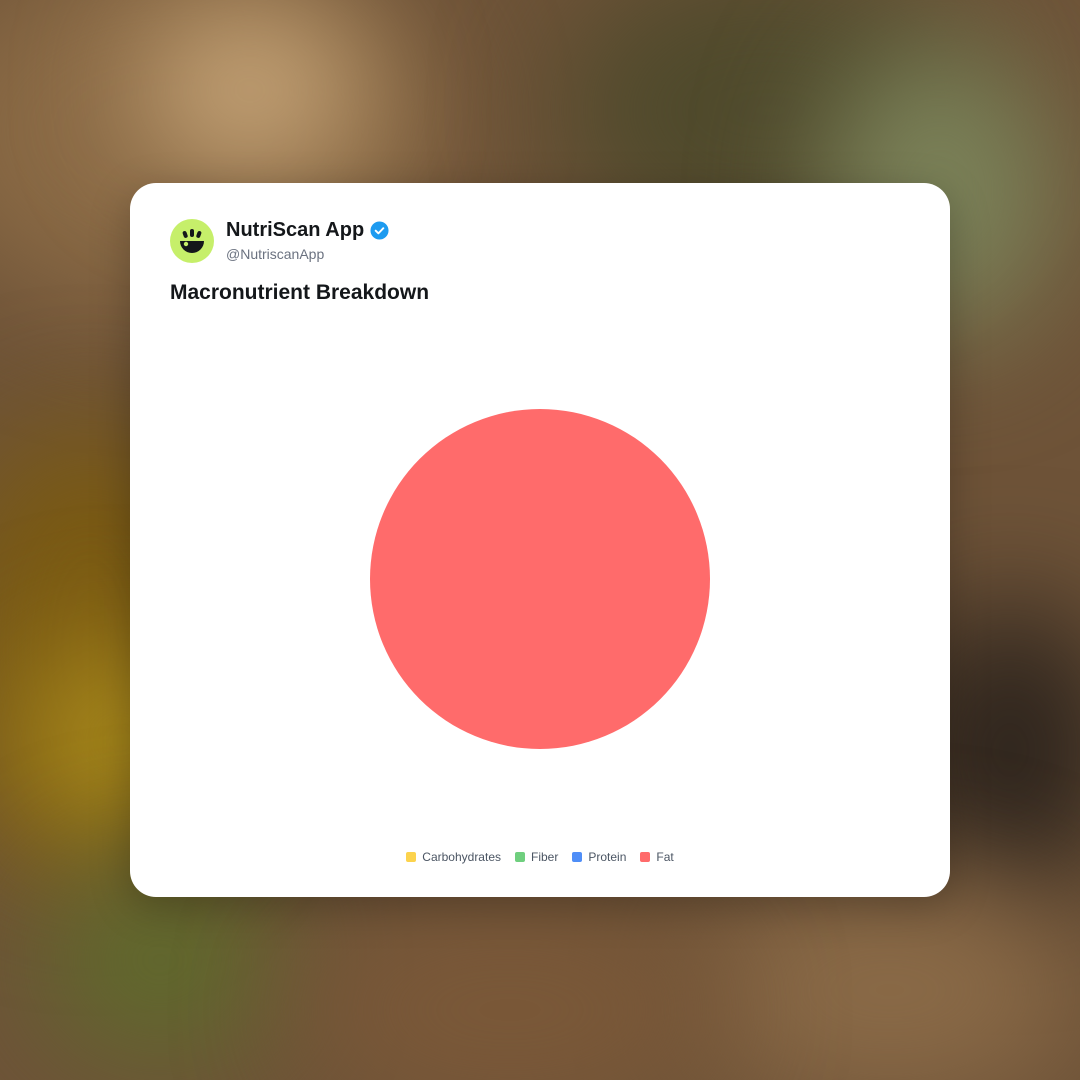 The height and width of the screenshot is (1080, 1080). I want to click on chart-legend: Carbohydrates Fiber Protein Fat, so click(540, 857).